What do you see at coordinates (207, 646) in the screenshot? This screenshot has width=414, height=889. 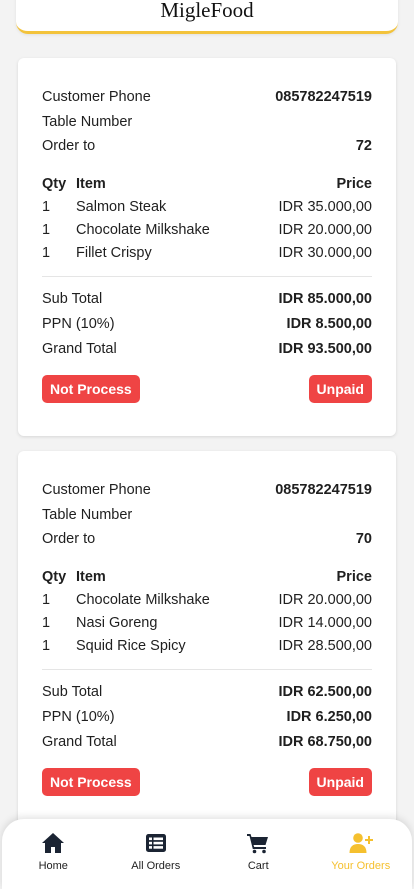 I see `table-row: 1 Squid Rice Spicy IDR 28.500,00` at bounding box center [207, 646].